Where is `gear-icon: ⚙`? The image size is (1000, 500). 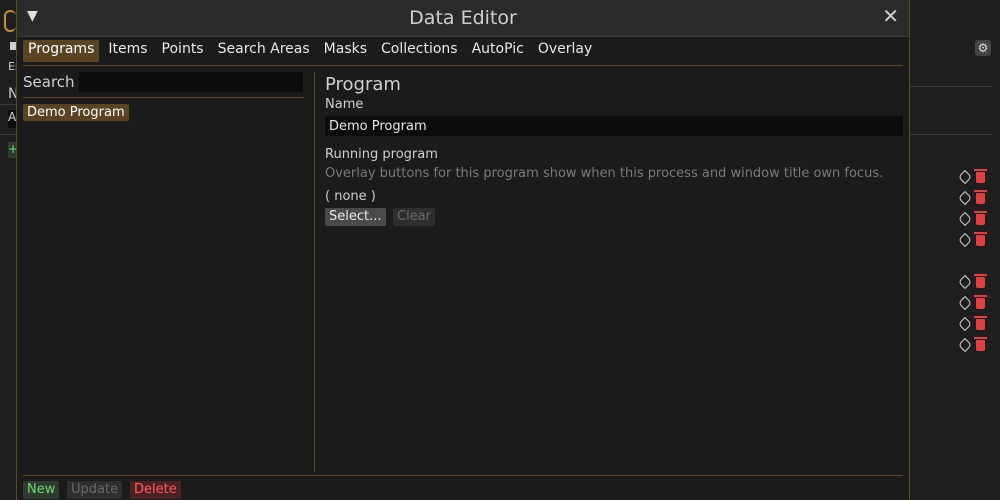 gear-icon: ⚙ is located at coordinates (983, 48).